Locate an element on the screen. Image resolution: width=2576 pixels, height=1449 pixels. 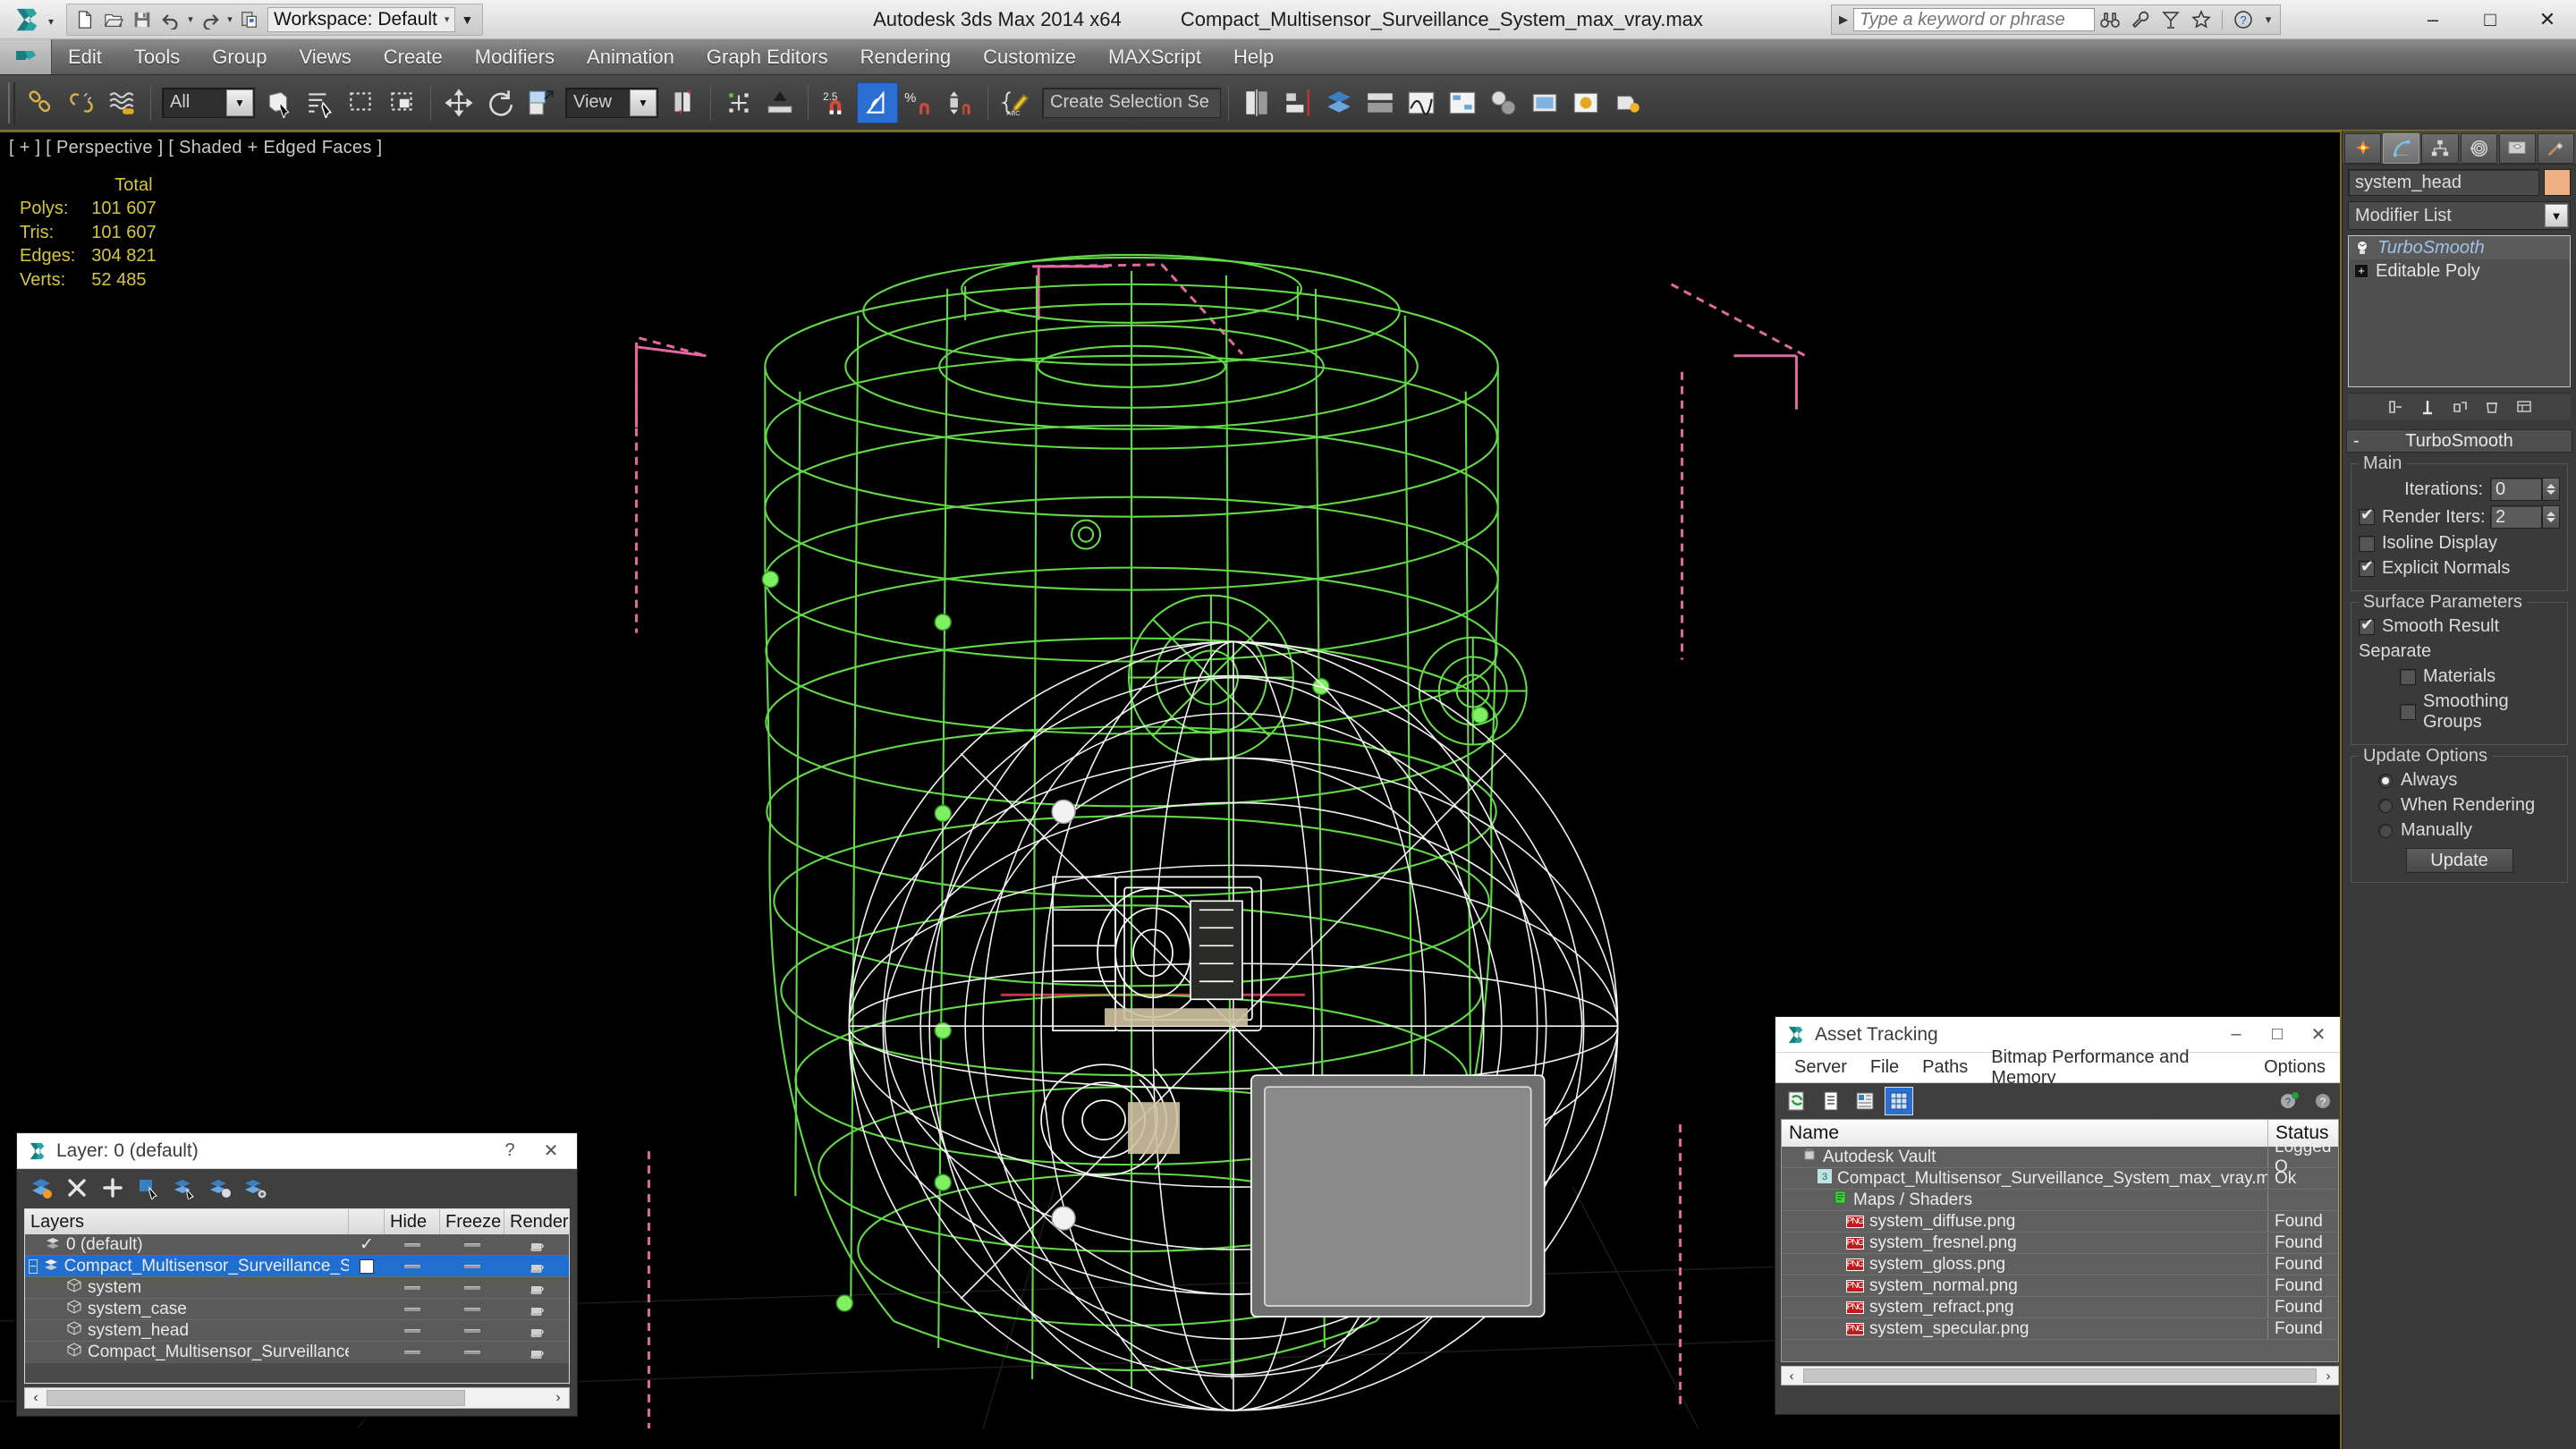
asset-row: Maps / Shaders is located at coordinates (2060, 1200).